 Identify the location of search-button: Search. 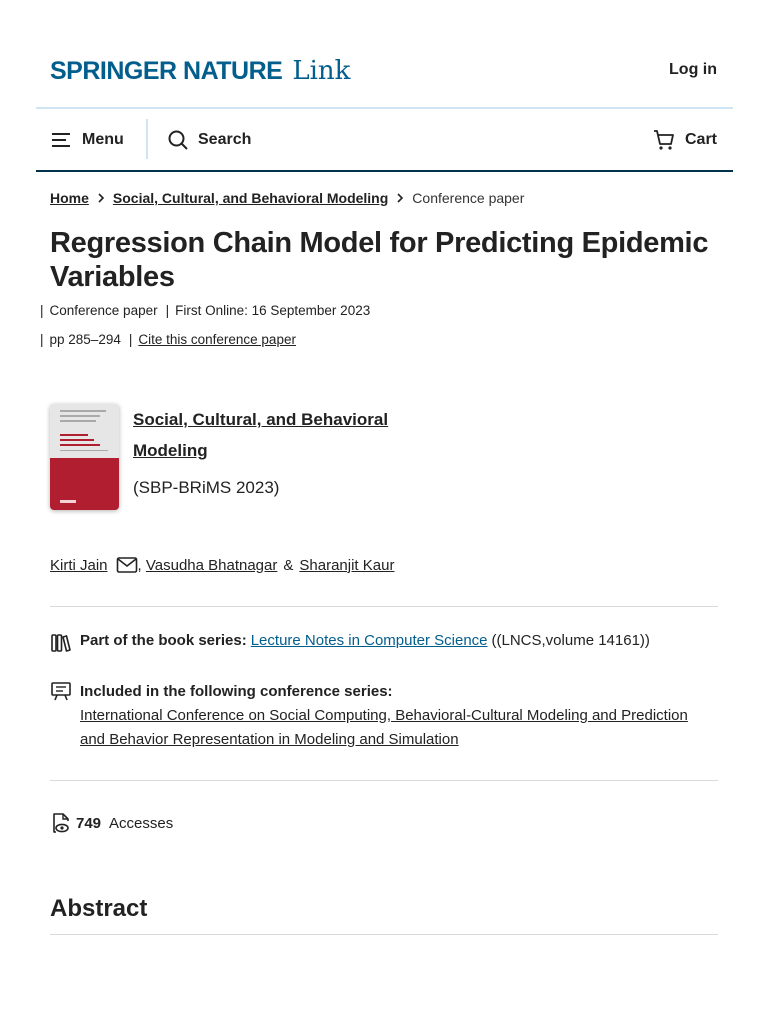
(209, 140).